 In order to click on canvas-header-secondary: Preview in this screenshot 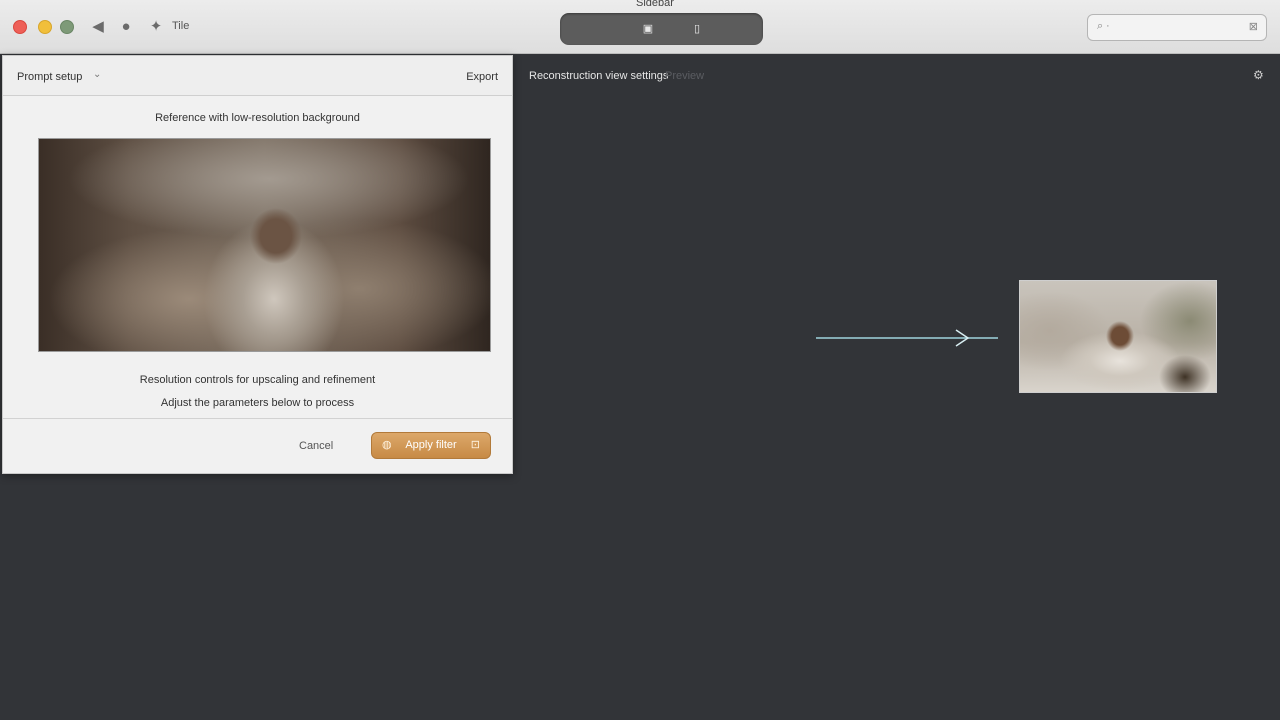, I will do `click(685, 76)`.